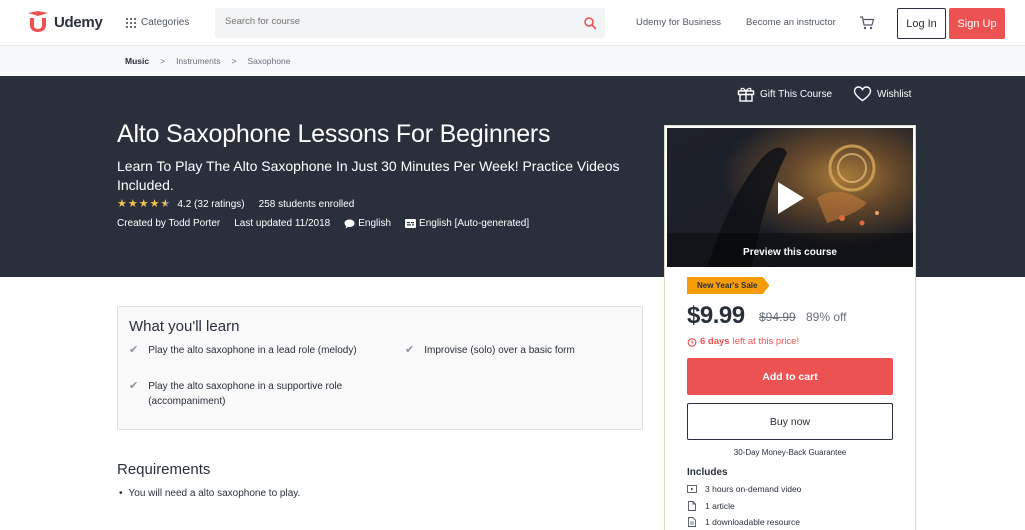 The image size is (1025, 530). Describe the element at coordinates (184, 326) in the screenshot. I see `learn-title: What you'll learn` at that location.